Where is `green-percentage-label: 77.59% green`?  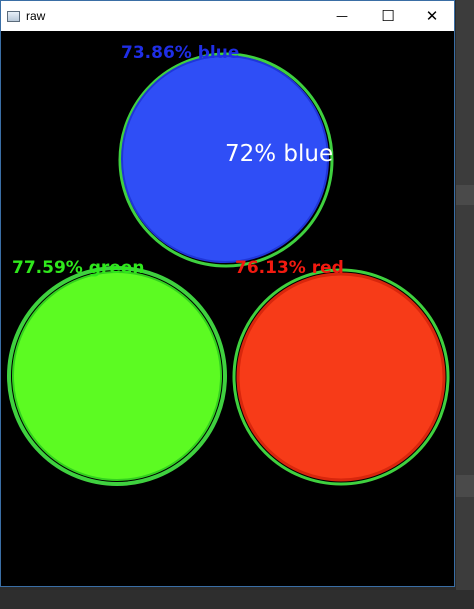 green-percentage-label: 77.59% green is located at coordinates (78, 268).